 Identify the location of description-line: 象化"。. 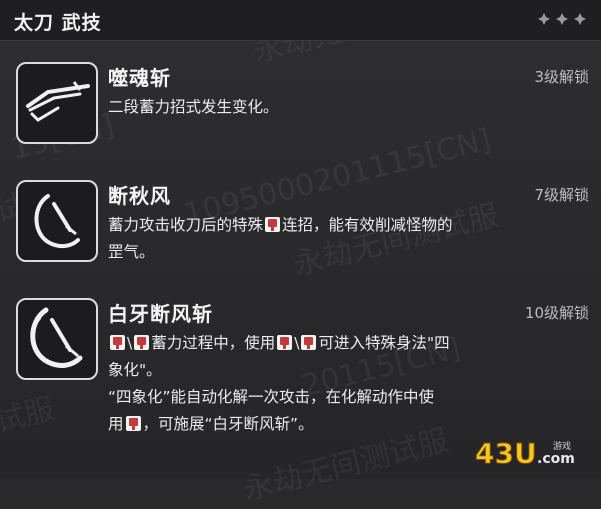
(135, 370).